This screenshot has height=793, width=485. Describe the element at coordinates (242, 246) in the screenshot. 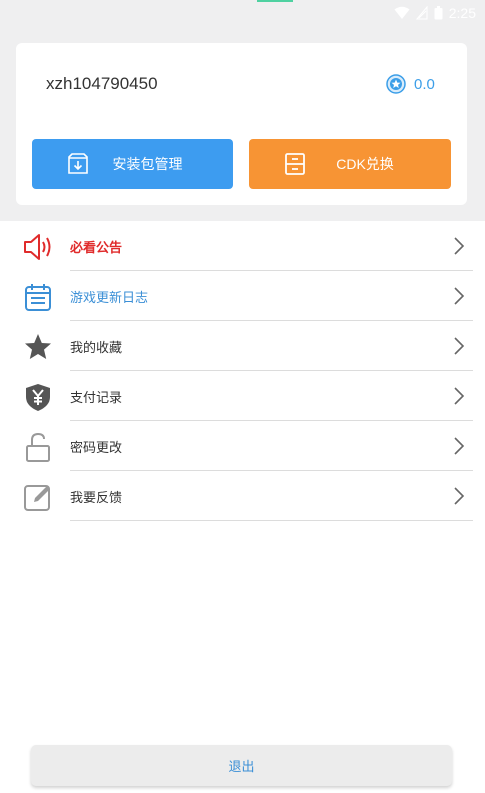

I see `menu-item-announcement: 必看公告` at that location.